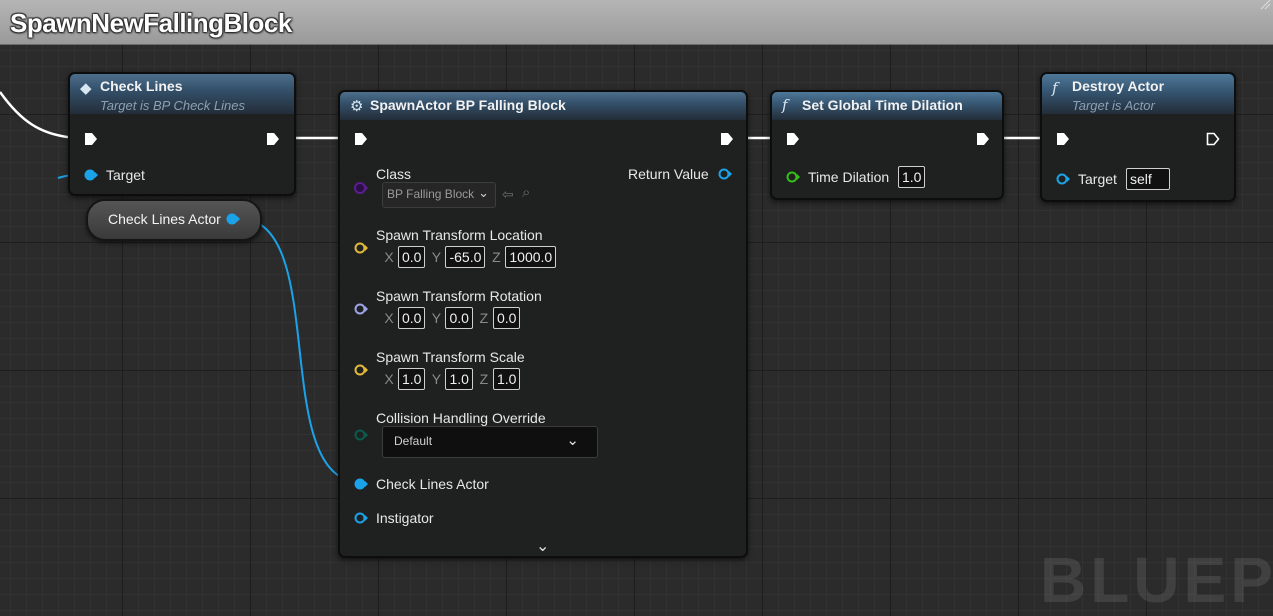  Describe the element at coordinates (459, 235) in the screenshot. I see `location-label: Spawn Transform Location` at that location.